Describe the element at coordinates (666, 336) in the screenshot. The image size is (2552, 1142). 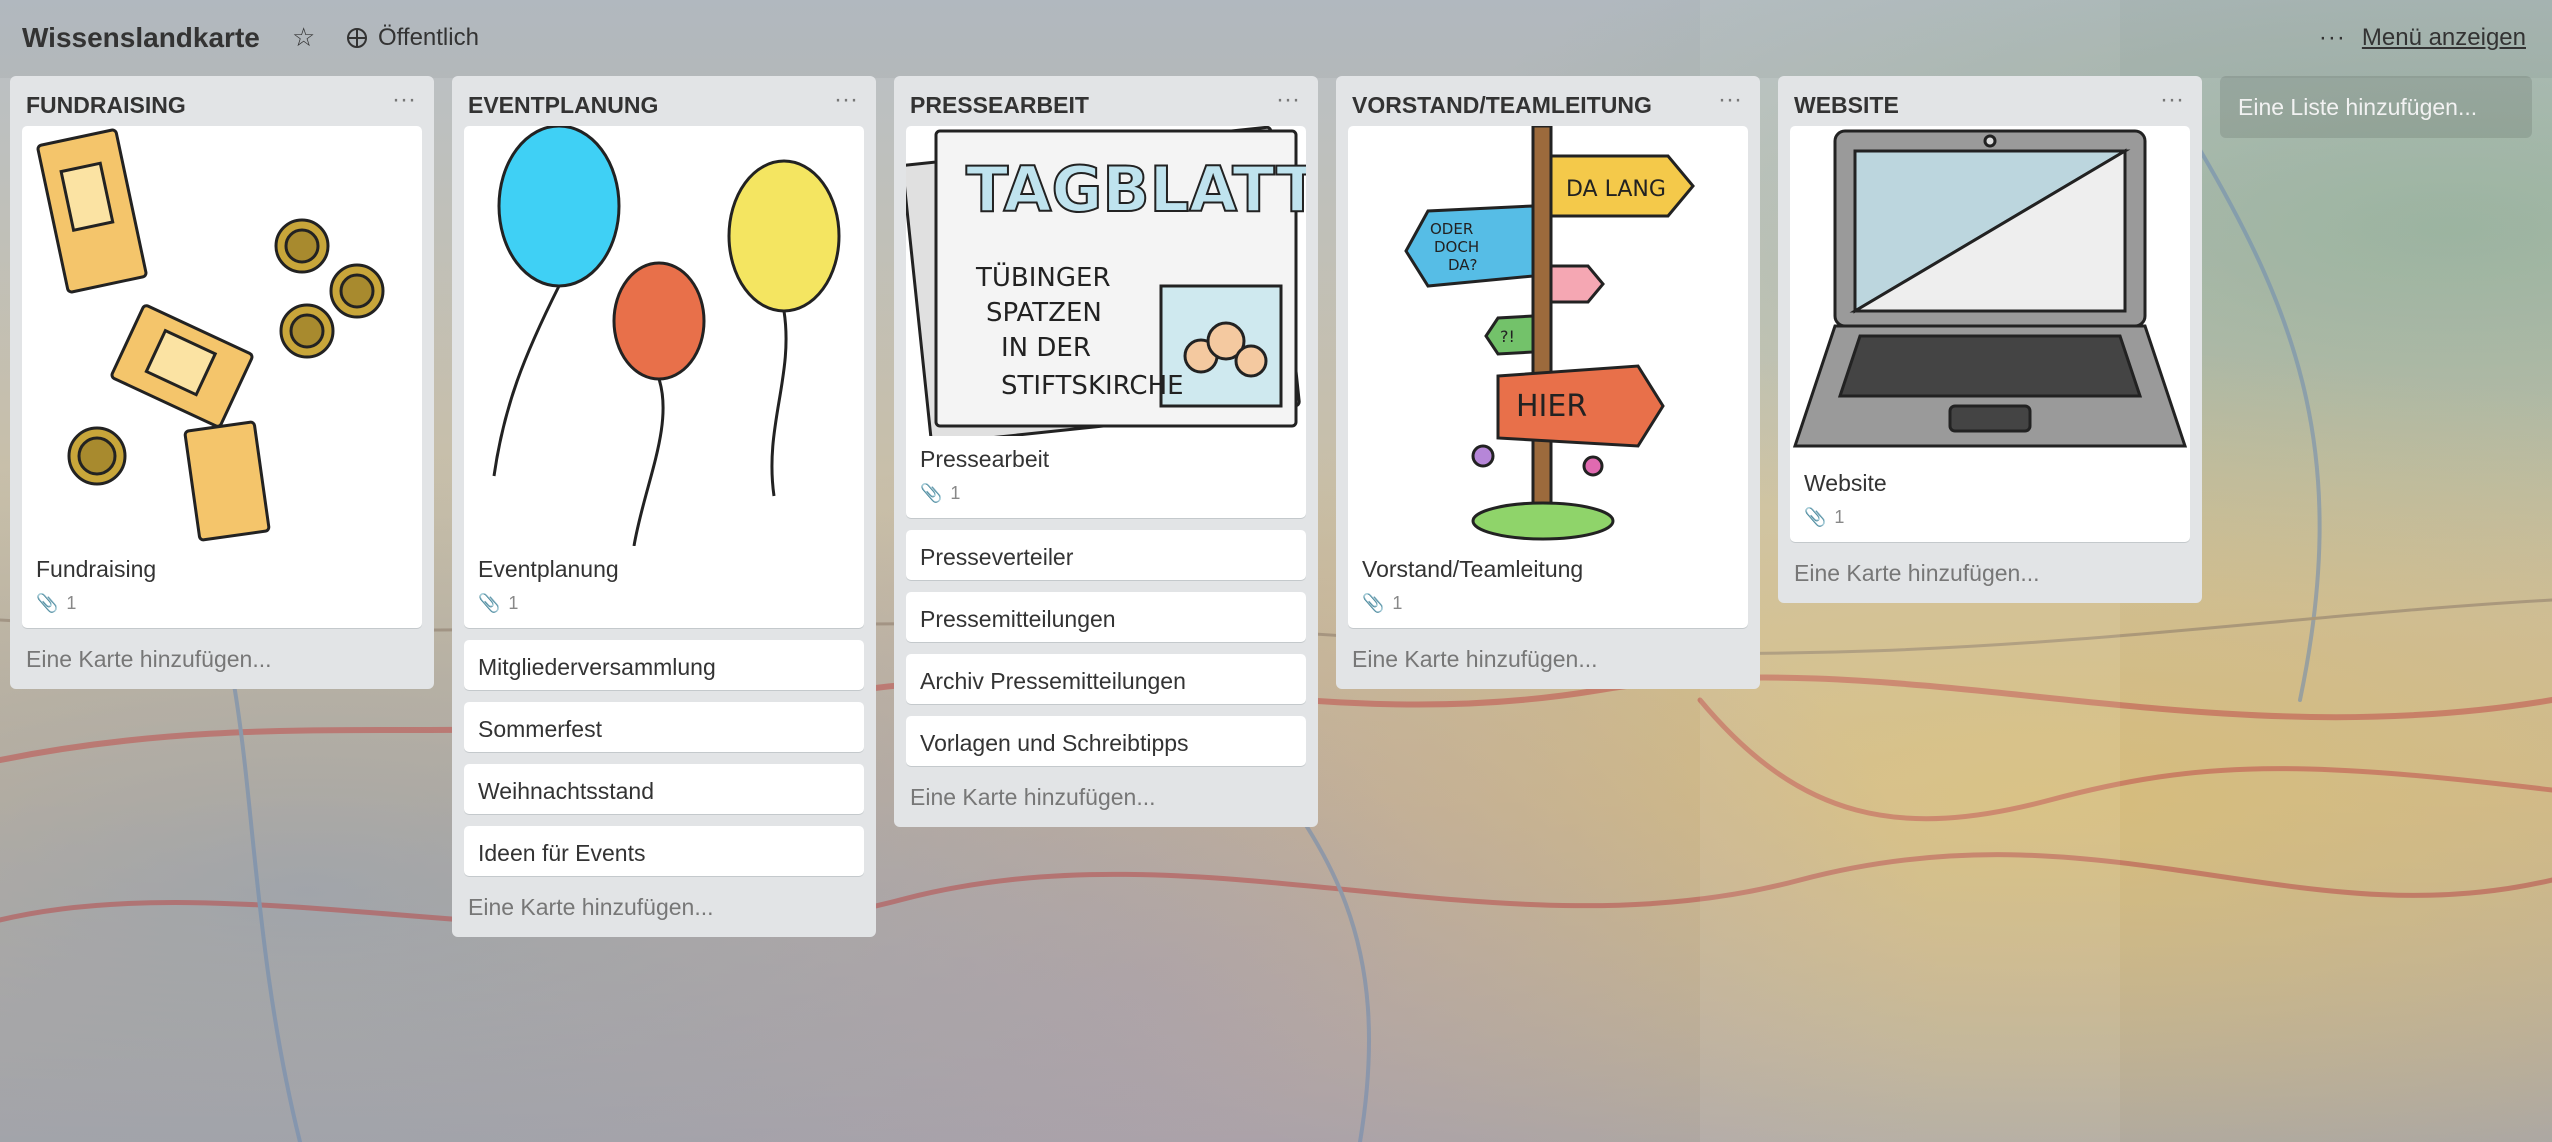
I see `balloons-illustration` at that location.